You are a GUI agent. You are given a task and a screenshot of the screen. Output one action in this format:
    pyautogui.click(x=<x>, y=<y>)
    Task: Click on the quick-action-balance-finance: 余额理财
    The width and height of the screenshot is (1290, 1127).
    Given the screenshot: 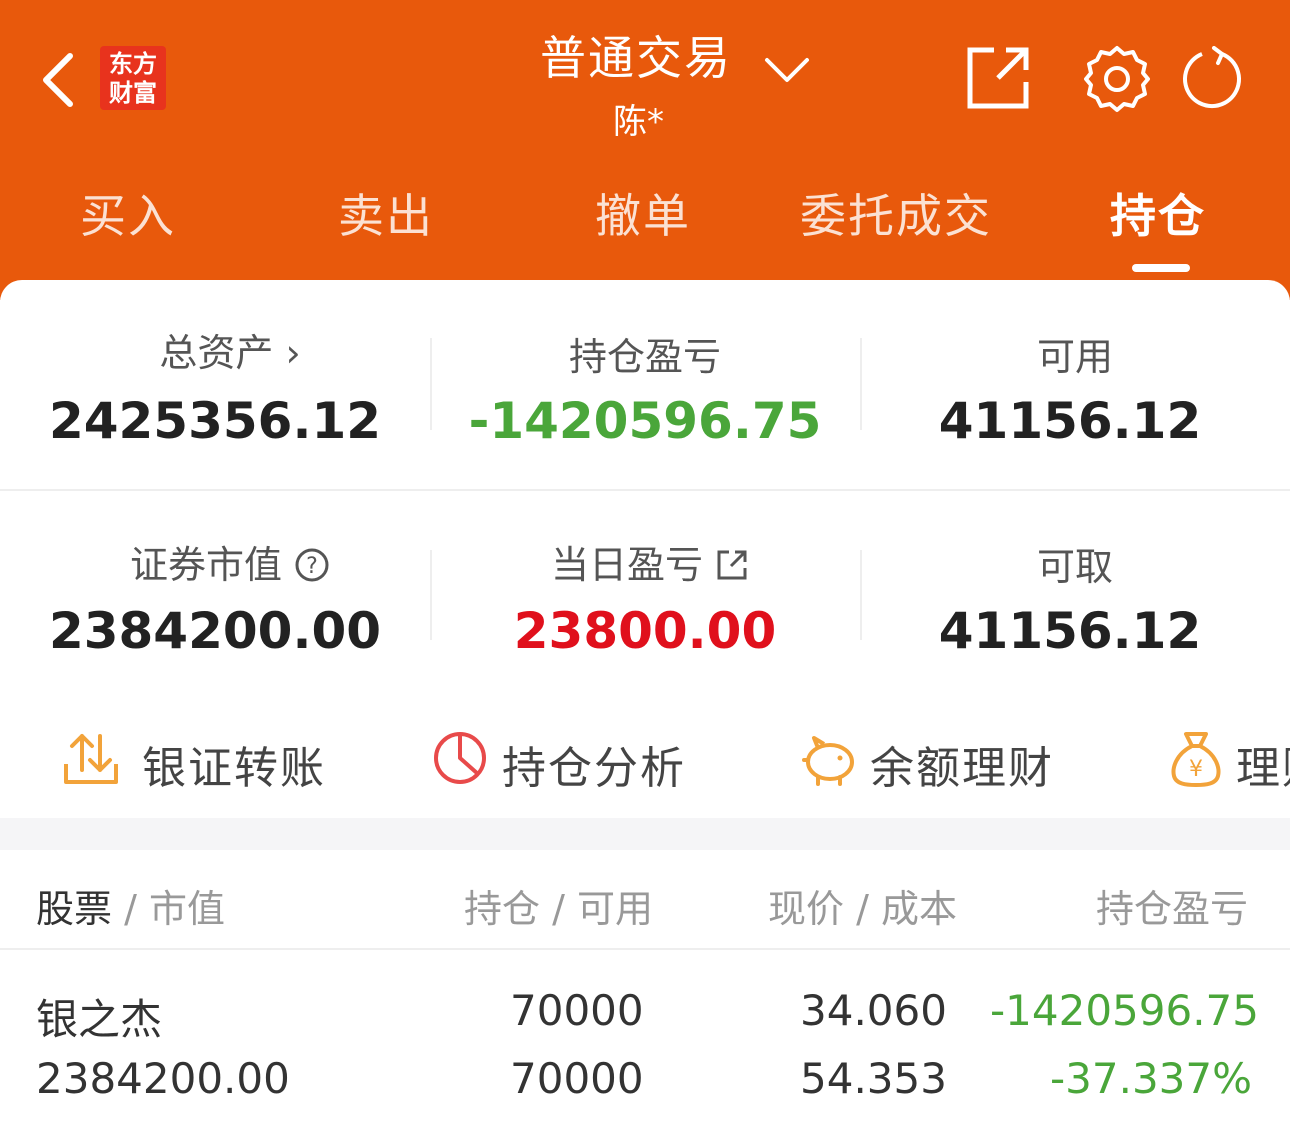 What is the action you would take?
    pyautogui.click(x=950, y=762)
    